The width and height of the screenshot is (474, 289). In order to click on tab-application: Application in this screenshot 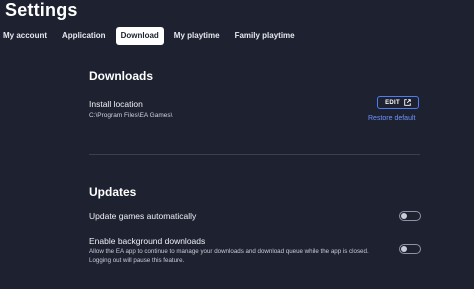, I will do `click(84, 36)`.